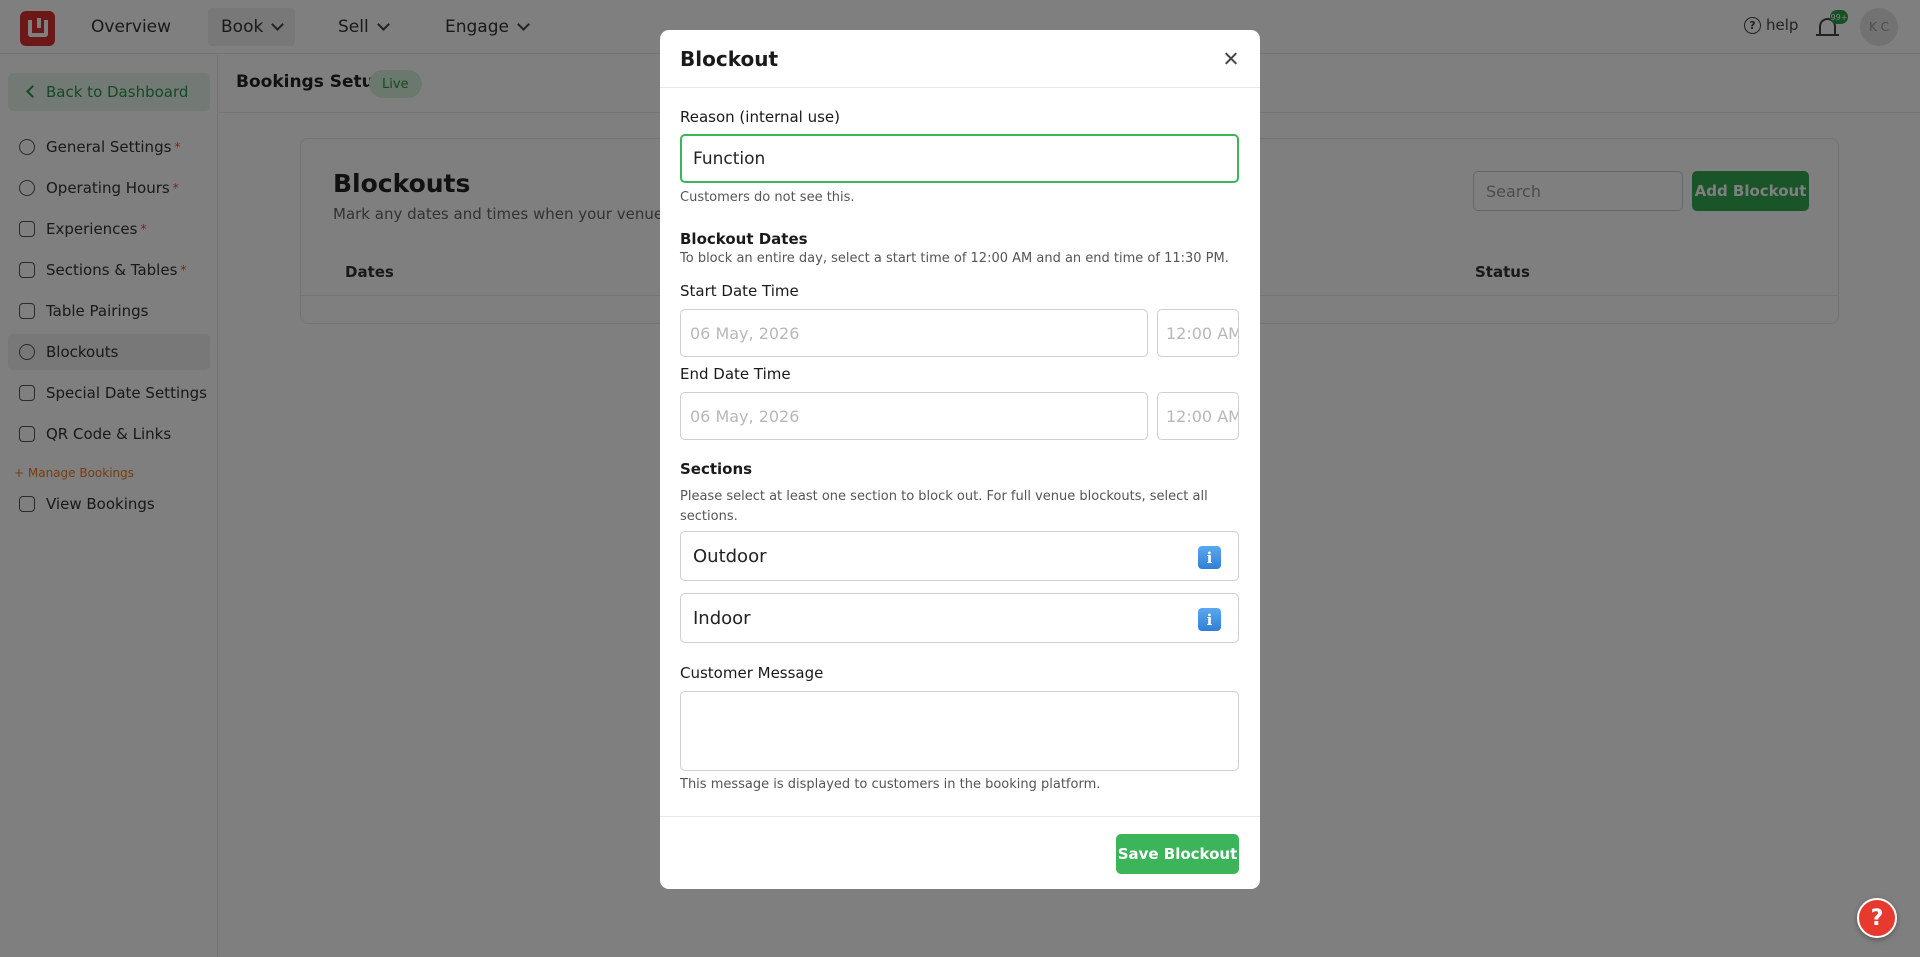 This screenshot has height=957, width=1920. Describe the element at coordinates (959, 731) in the screenshot. I see `customer-message-textarea` at that location.